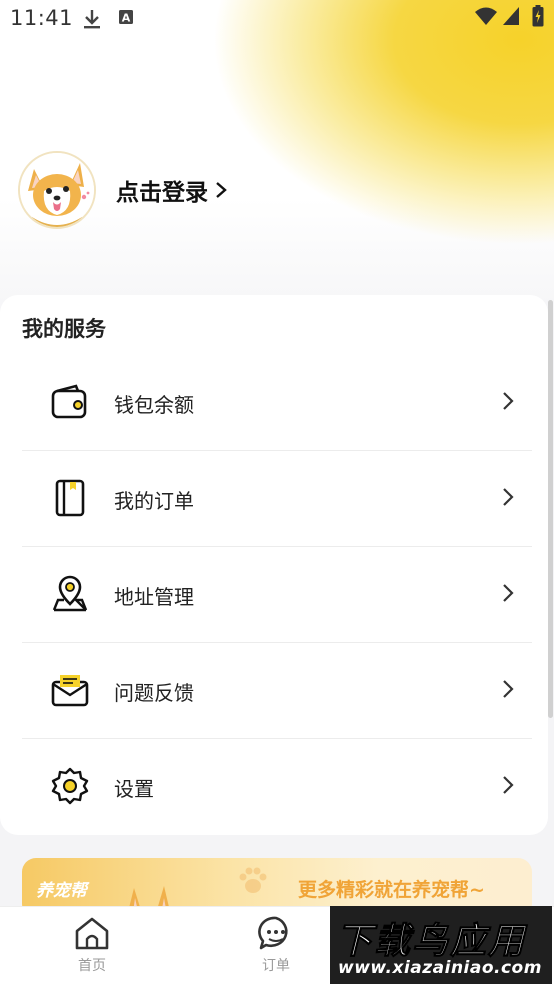  Describe the element at coordinates (154, 501) in the screenshot. I see `menu-item-label: 我的订单` at that location.